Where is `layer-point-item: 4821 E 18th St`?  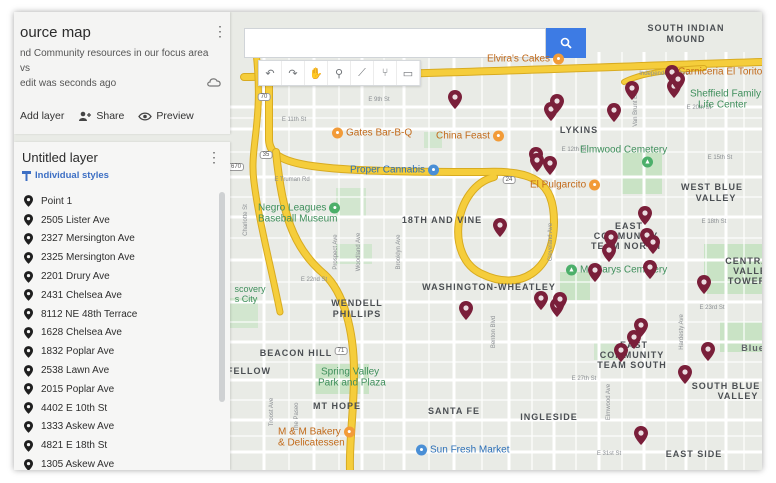 layer-point-item: 4821 E 18th St is located at coordinates (114, 445).